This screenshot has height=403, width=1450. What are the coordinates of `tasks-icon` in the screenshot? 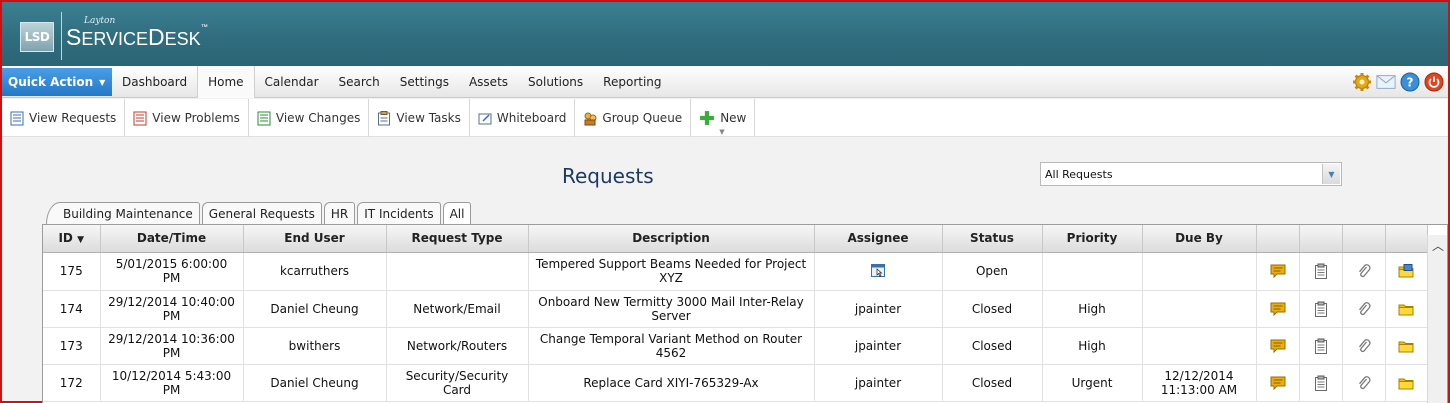 It's located at (384, 117).